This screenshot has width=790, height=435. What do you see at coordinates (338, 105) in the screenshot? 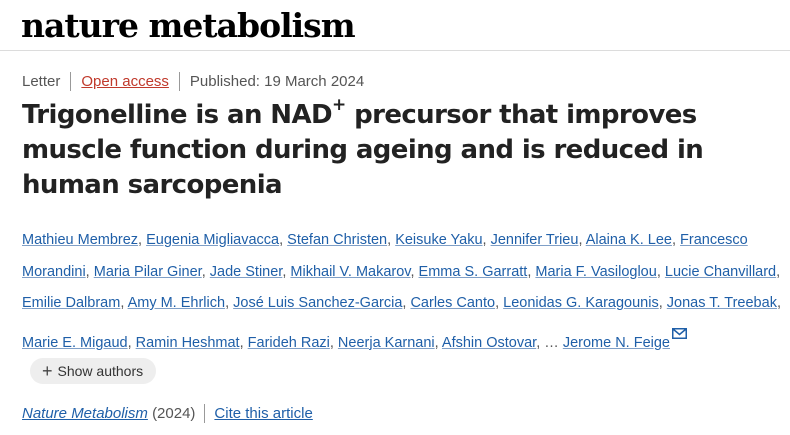
I see `title-superscript: +` at bounding box center [338, 105].